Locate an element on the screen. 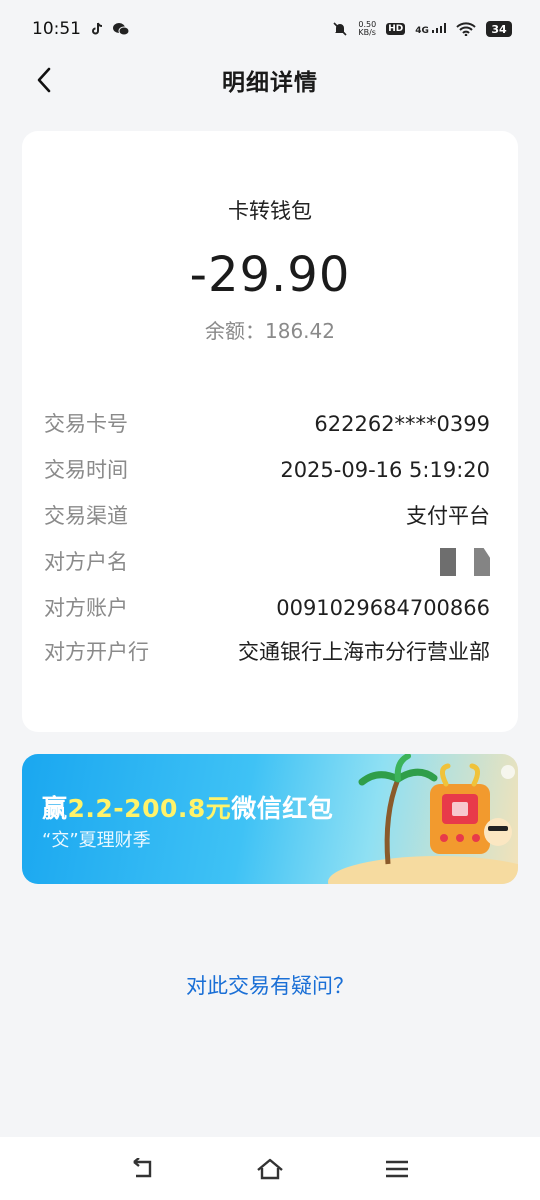 The width and height of the screenshot is (540, 1200). detail-row-channel: 交易渠道 支付平台 is located at coordinates (267, 516).